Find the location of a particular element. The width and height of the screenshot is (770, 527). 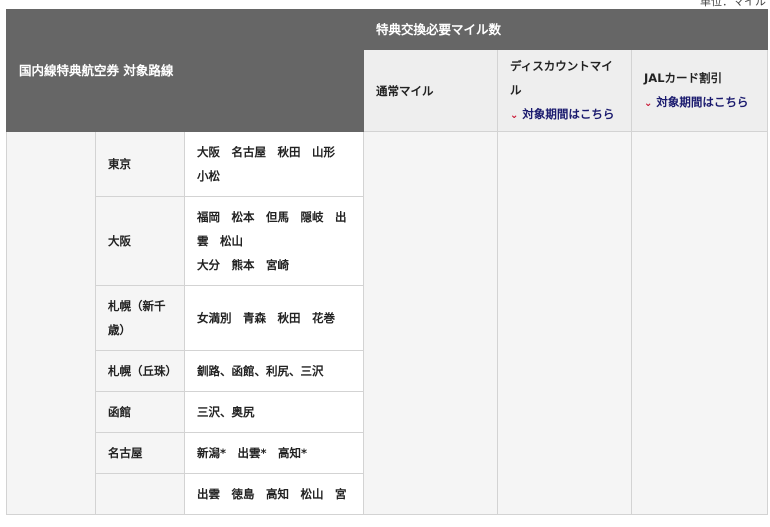

origin-cell: 札幌（丘珠） is located at coordinates (140, 371).